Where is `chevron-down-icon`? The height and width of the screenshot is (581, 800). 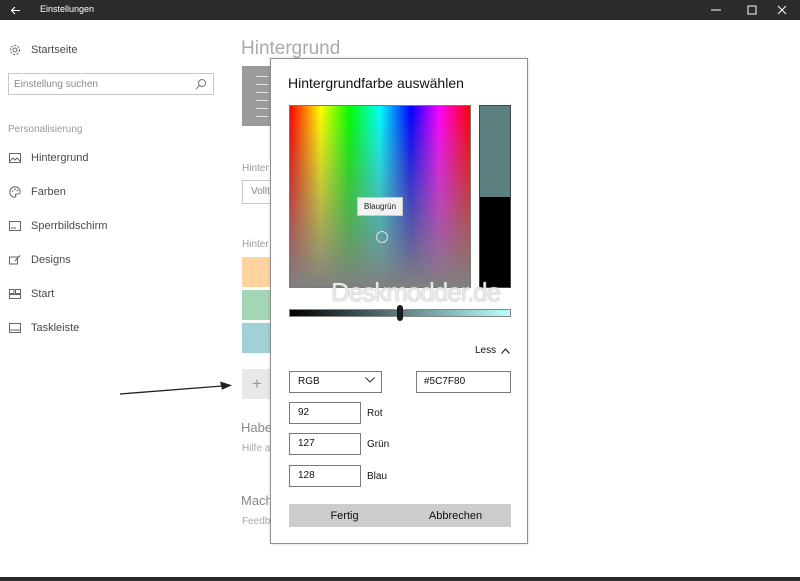 chevron-down-icon is located at coordinates (370, 380).